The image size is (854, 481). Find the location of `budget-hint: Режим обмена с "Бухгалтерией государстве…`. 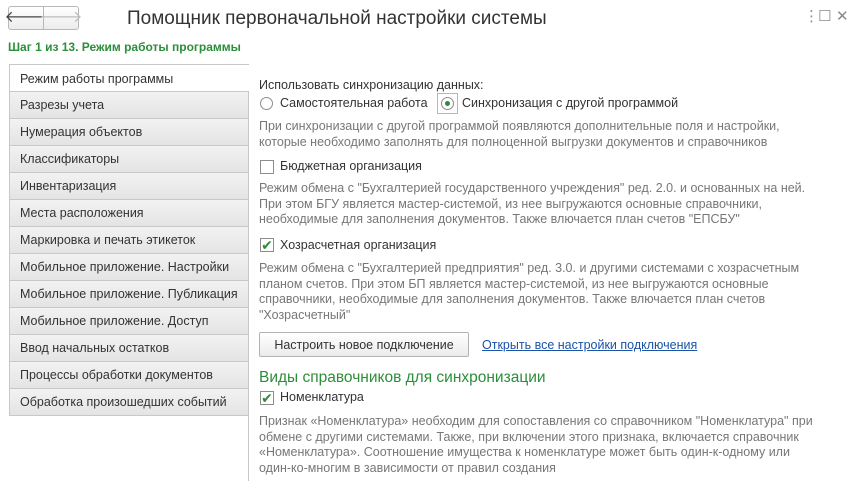

budget-hint: Режим обмена с "Бухгалтерией государстве… is located at coordinates (549, 204).